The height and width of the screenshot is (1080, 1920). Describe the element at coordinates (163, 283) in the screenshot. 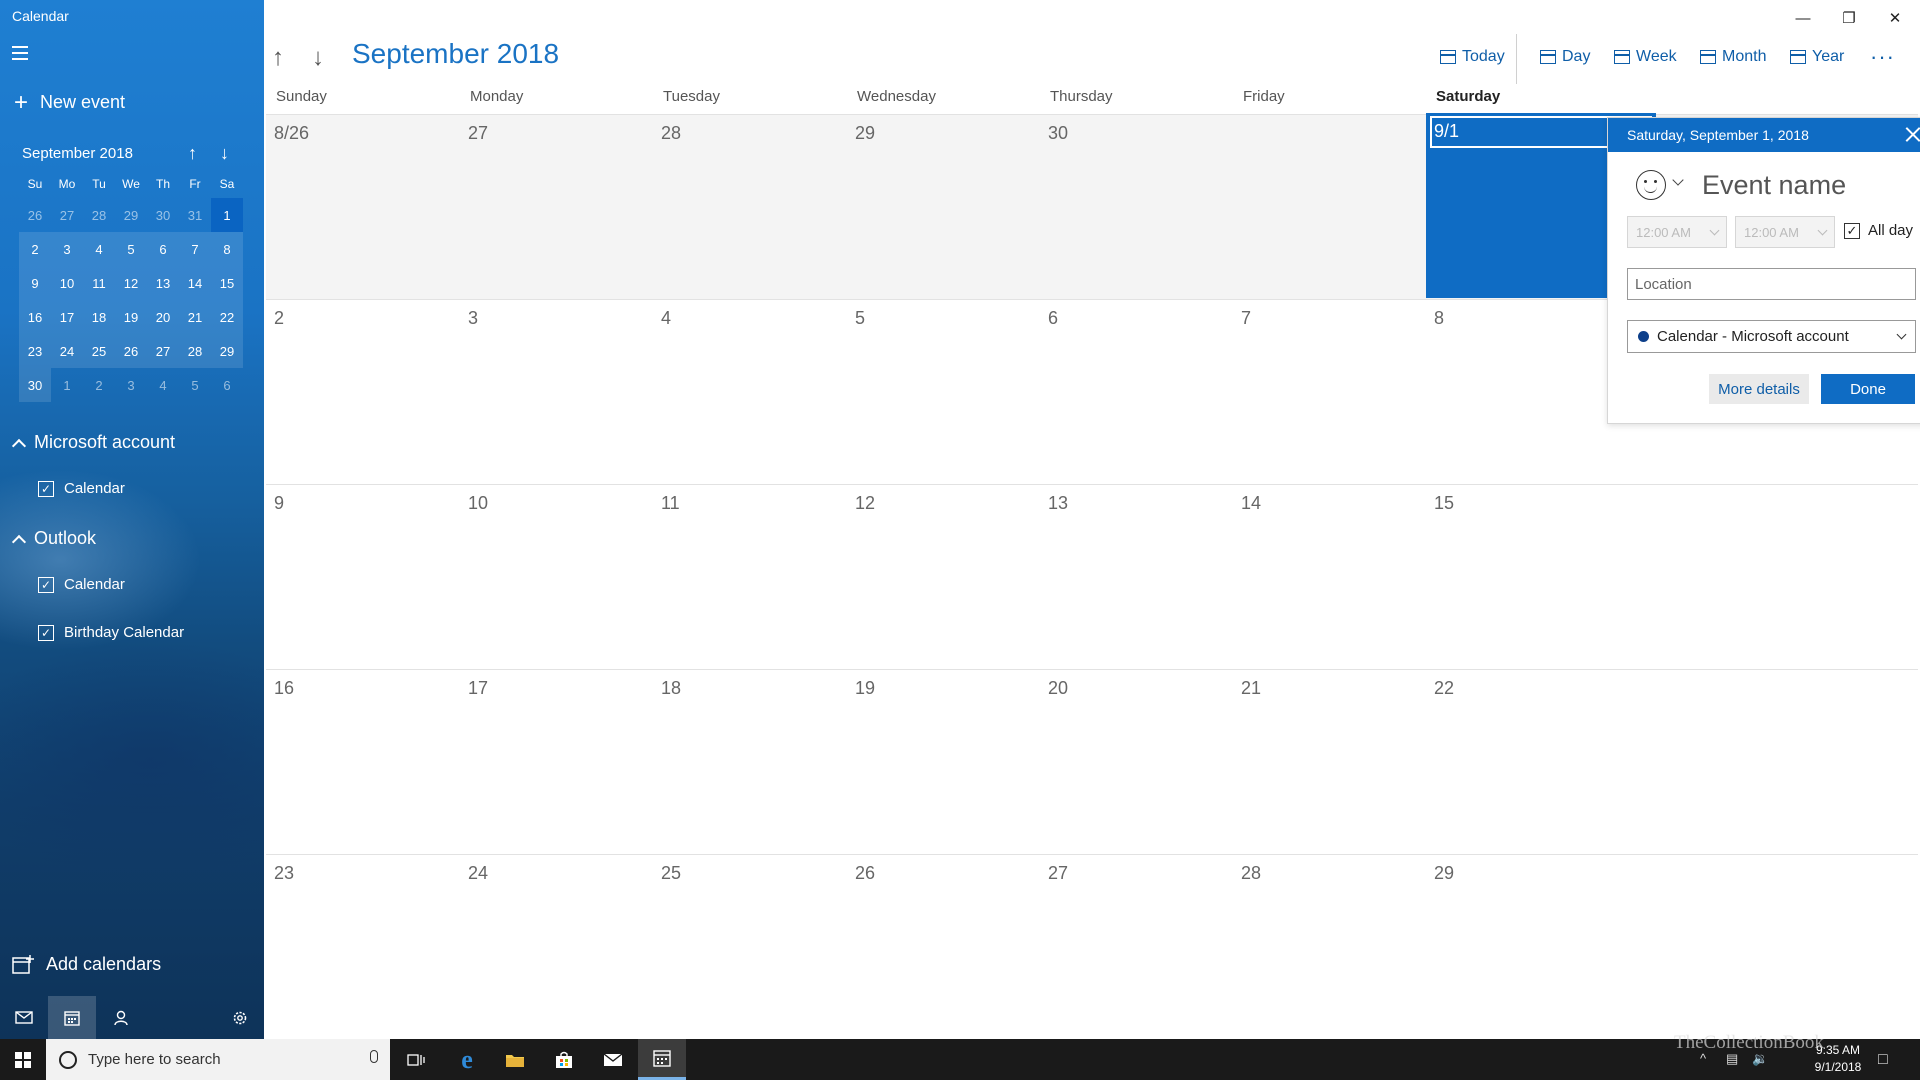

I see `mini-day-cell: 13` at that location.